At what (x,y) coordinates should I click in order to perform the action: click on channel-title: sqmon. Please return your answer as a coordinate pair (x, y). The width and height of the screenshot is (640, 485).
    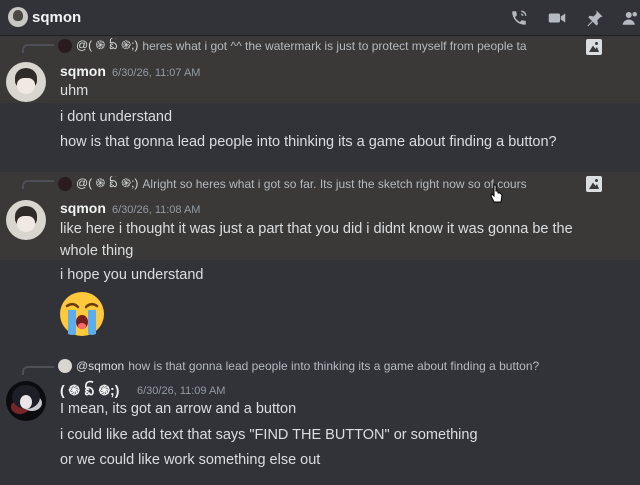
    Looking at the image, I should click on (56, 17).